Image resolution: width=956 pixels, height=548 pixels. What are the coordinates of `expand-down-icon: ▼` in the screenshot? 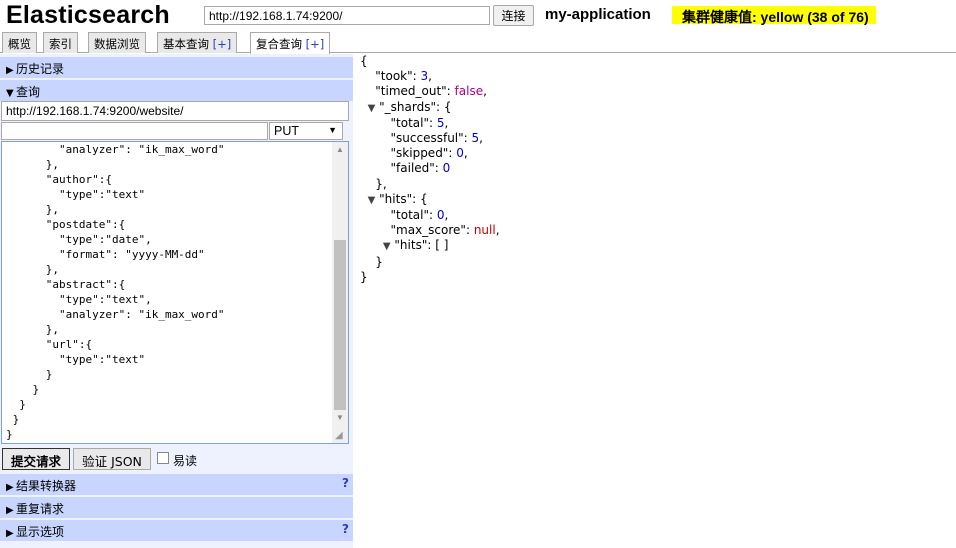 It's located at (10, 93).